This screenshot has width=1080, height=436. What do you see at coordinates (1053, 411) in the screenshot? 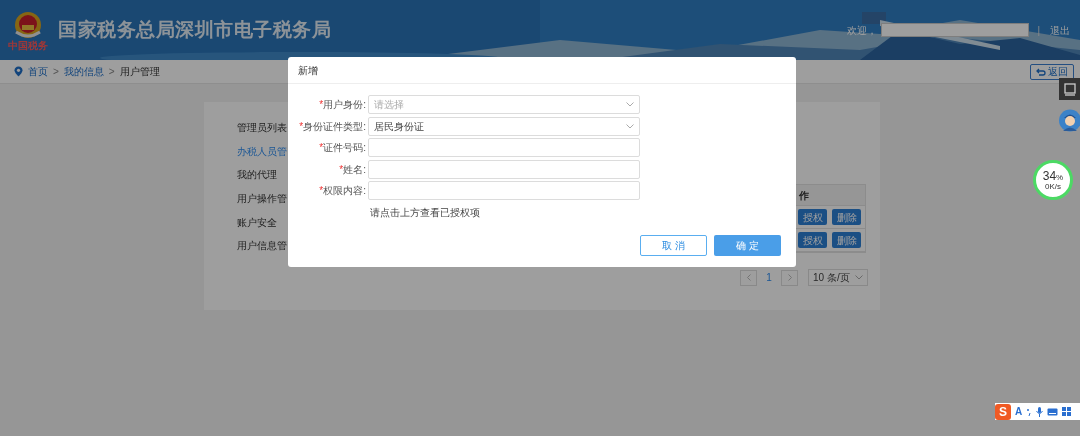
I see `keyboard-icon` at bounding box center [1053, 411].